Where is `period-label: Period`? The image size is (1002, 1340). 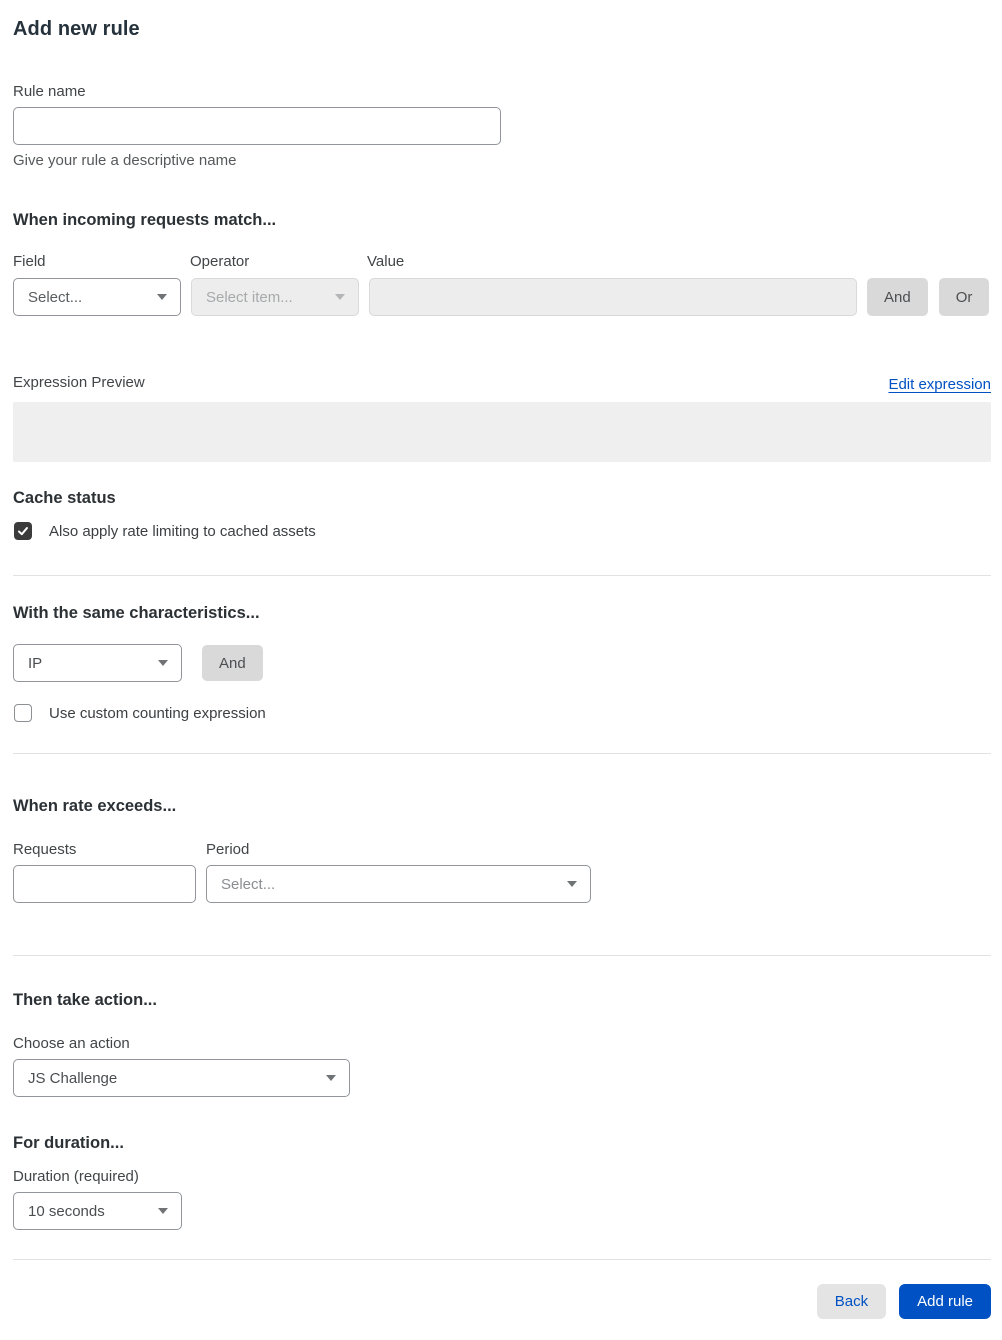 period-label: Period is located at coordinates (228, 849).